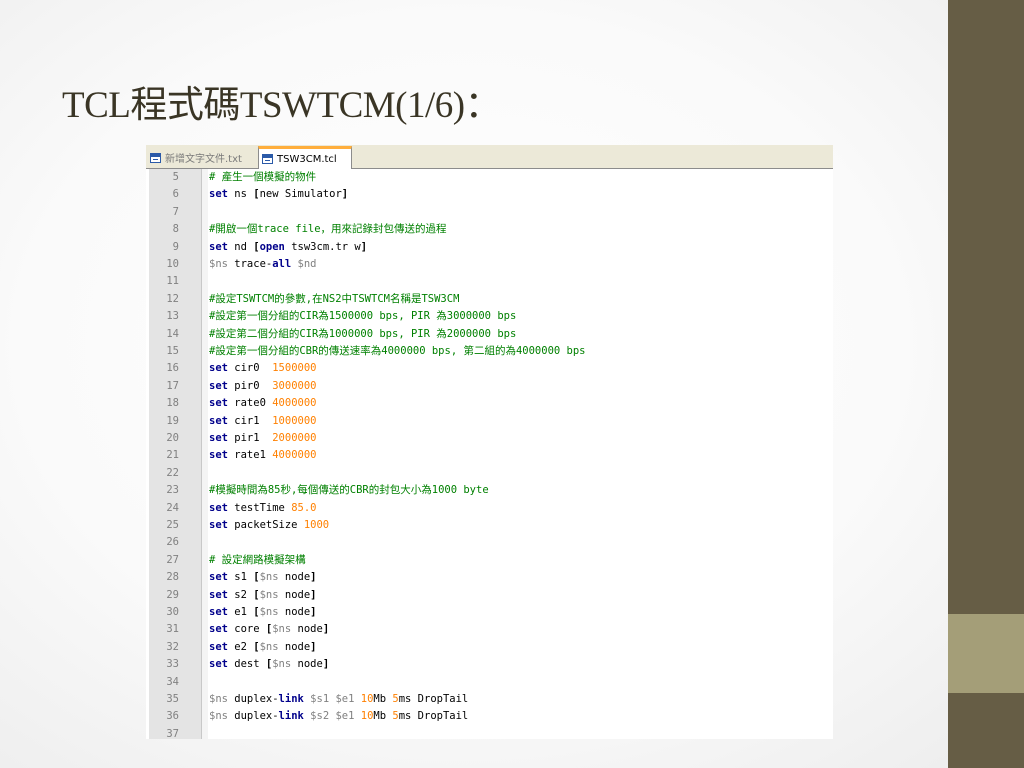  What do you see at coordinates (250, 403) in the screenshot?
I see `code-token: rate0` at bounding box center [250, 403].